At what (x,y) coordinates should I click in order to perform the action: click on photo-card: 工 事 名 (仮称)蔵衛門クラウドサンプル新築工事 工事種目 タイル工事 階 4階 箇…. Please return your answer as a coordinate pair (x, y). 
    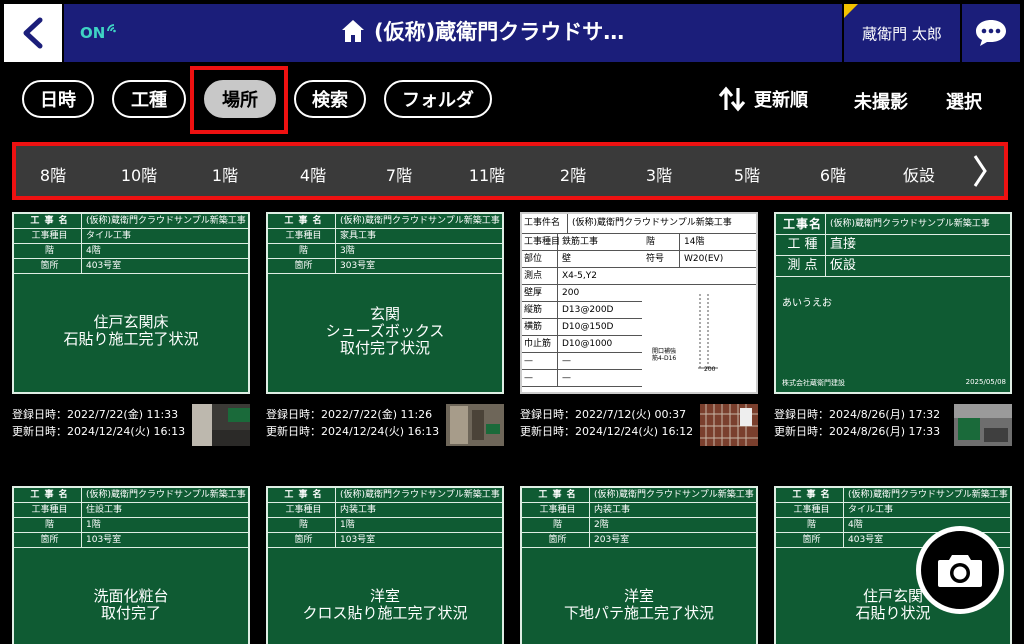
    Looking at the image, I should click on (131, 303).